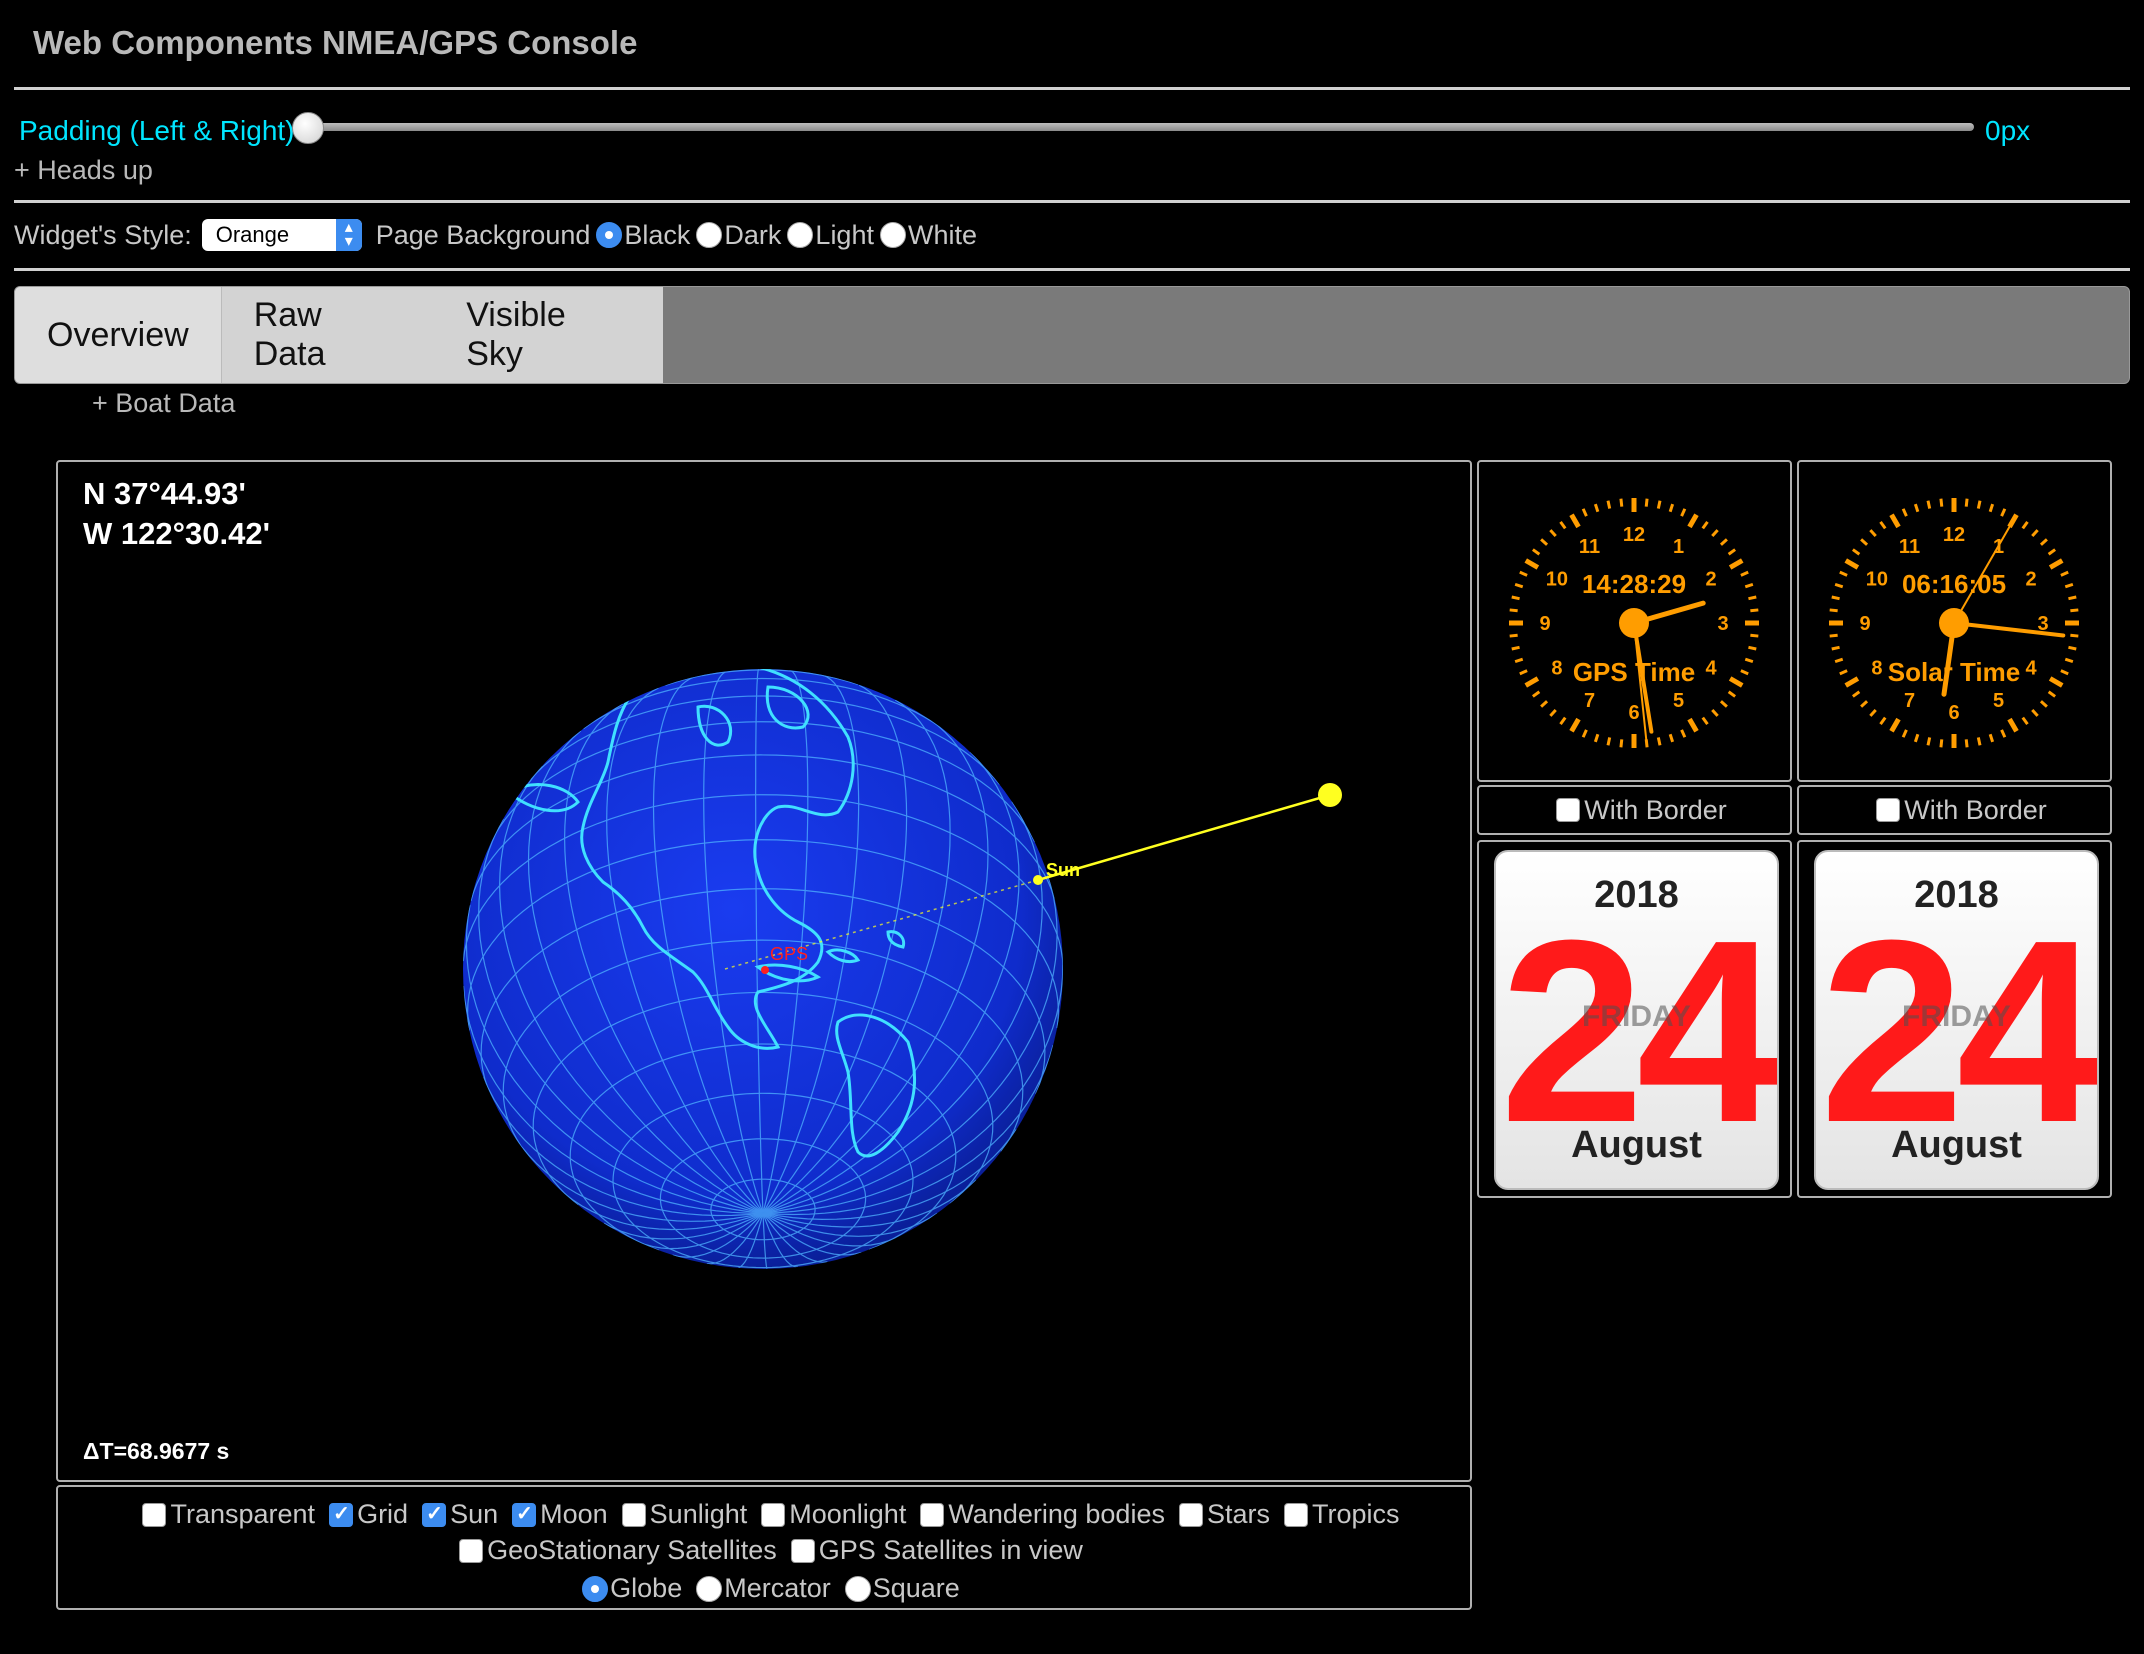 The image size is (2144, 1654). What do you see at coordinates (595, 1588) in the screenshot?
I see `globe-radio` at bounding box center [595, 1588].